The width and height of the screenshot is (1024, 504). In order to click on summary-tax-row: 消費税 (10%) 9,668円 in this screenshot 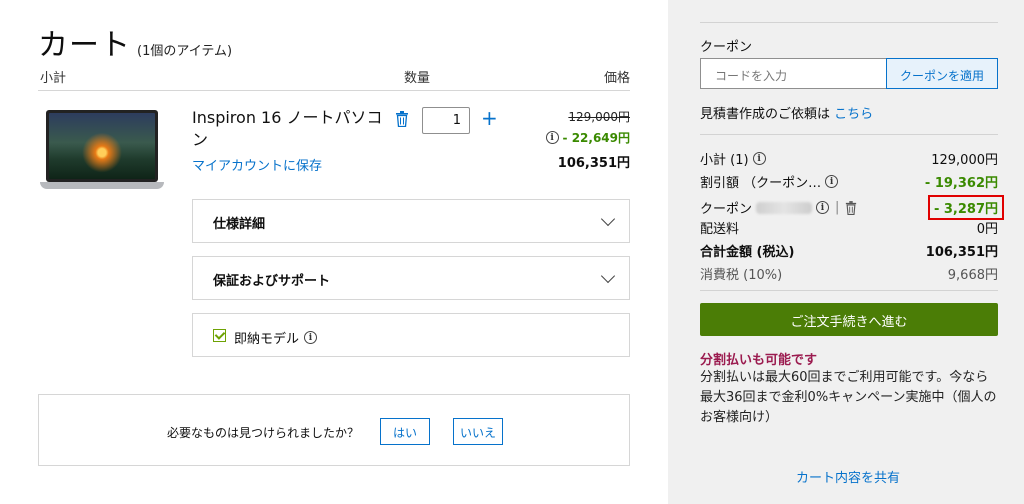, I will do `click(849, 273)`.